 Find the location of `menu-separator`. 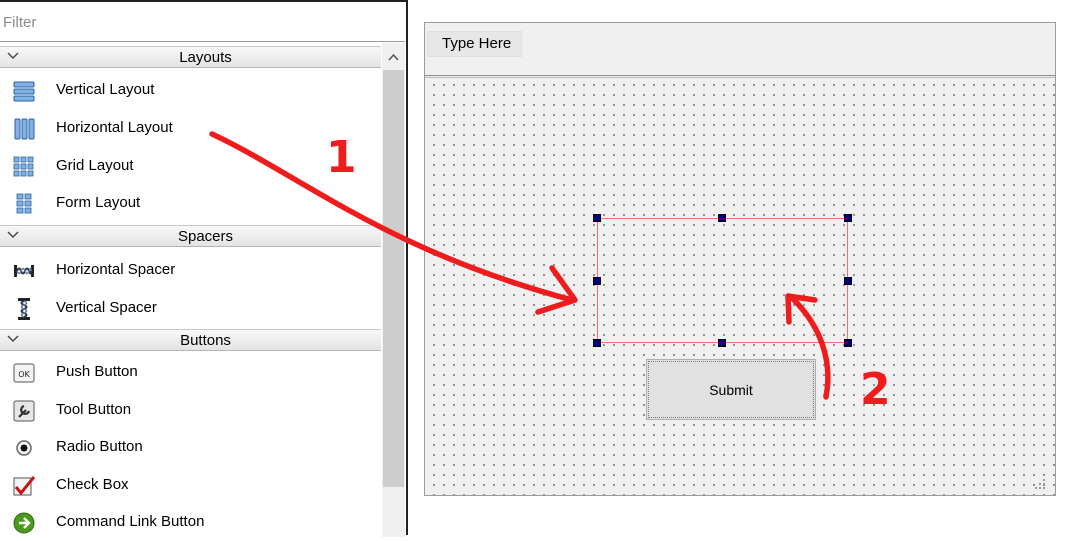

menu-separator is located at coordinates (740, 75).